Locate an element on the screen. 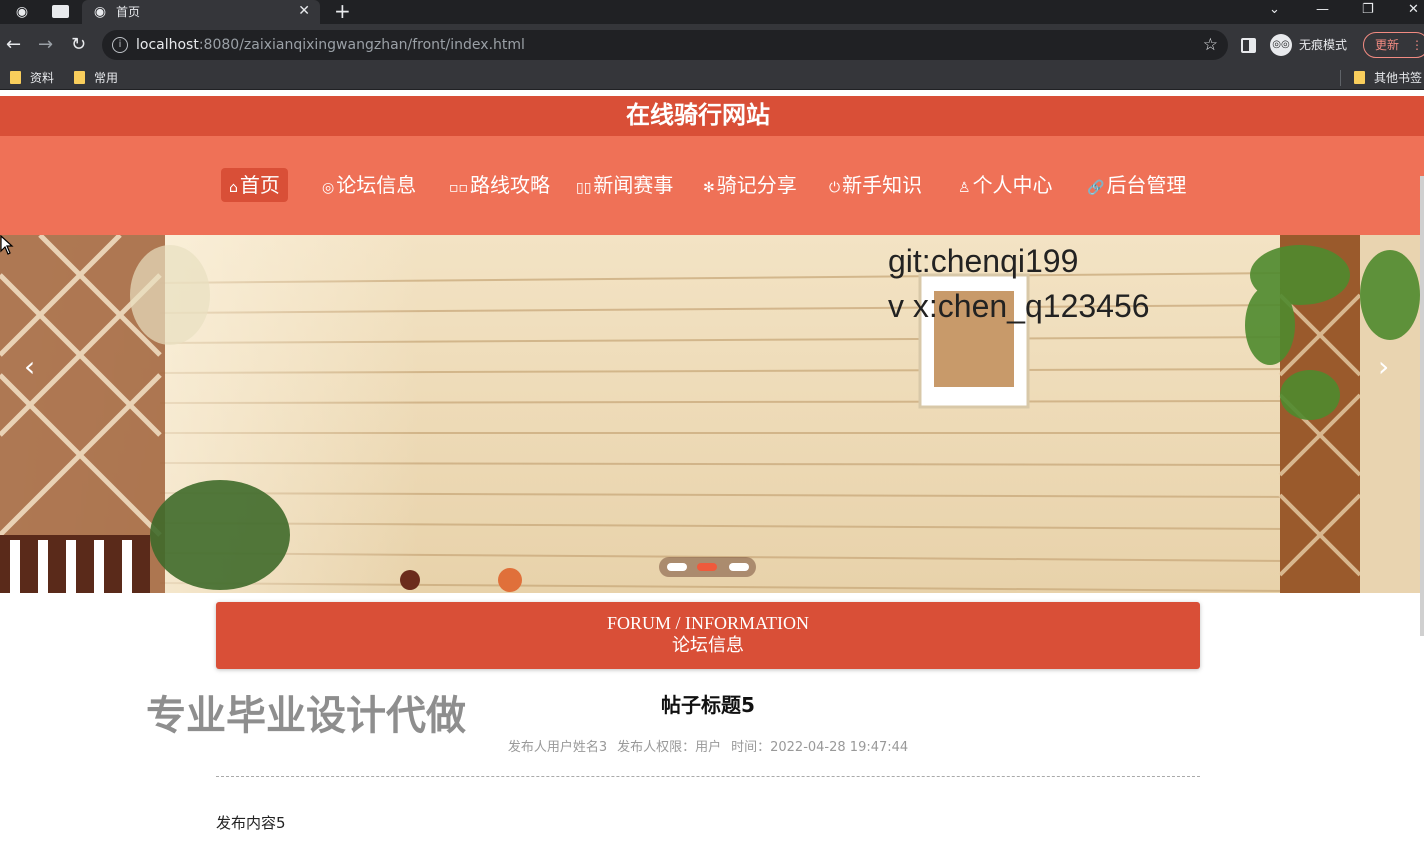 The image size is (1424, 848). close-tab-icon: ✕ is located at coordinates (304, 11).